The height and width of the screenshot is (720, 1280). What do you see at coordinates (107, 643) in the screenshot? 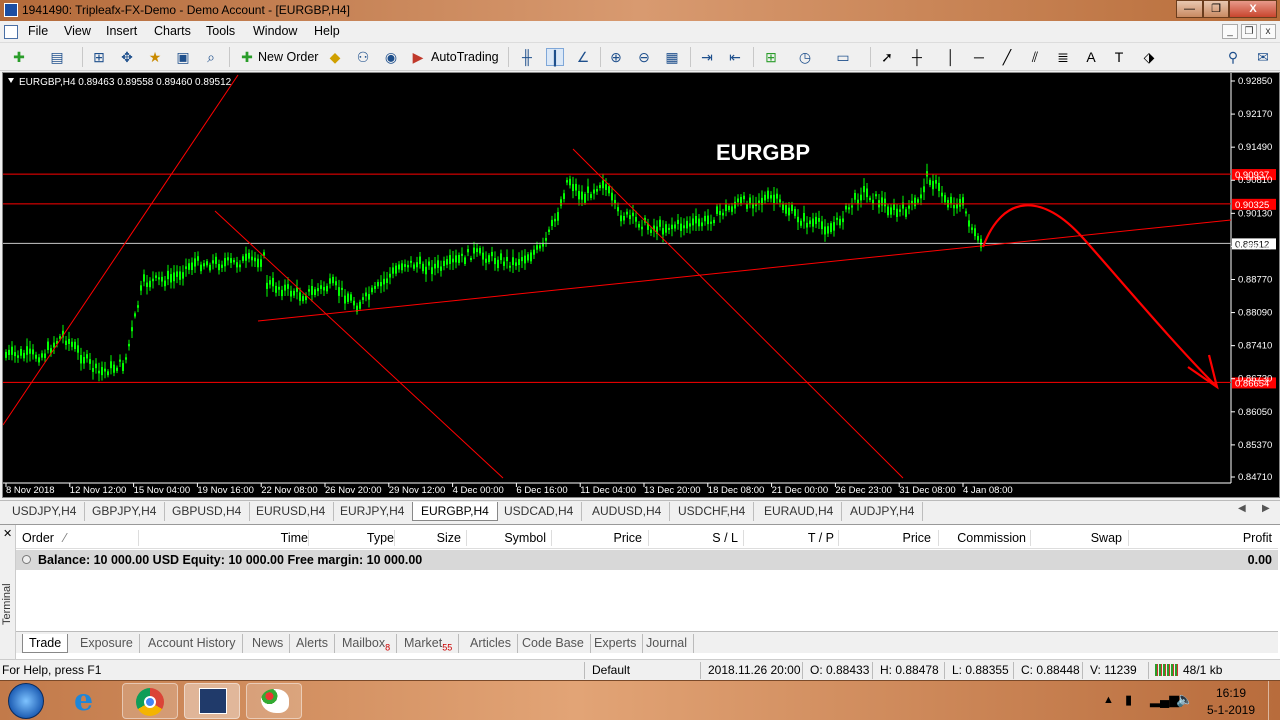
I see `terminal-tab-exposure: Exposure` at bounding box center [107, 643].